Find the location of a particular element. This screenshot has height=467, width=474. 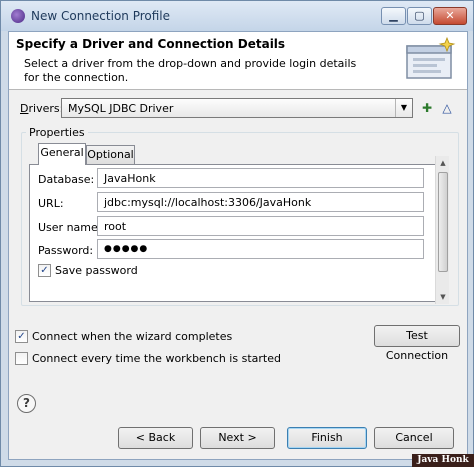

properties-scrollbar: ▲ ▼ is located at coordinates (442, 230).